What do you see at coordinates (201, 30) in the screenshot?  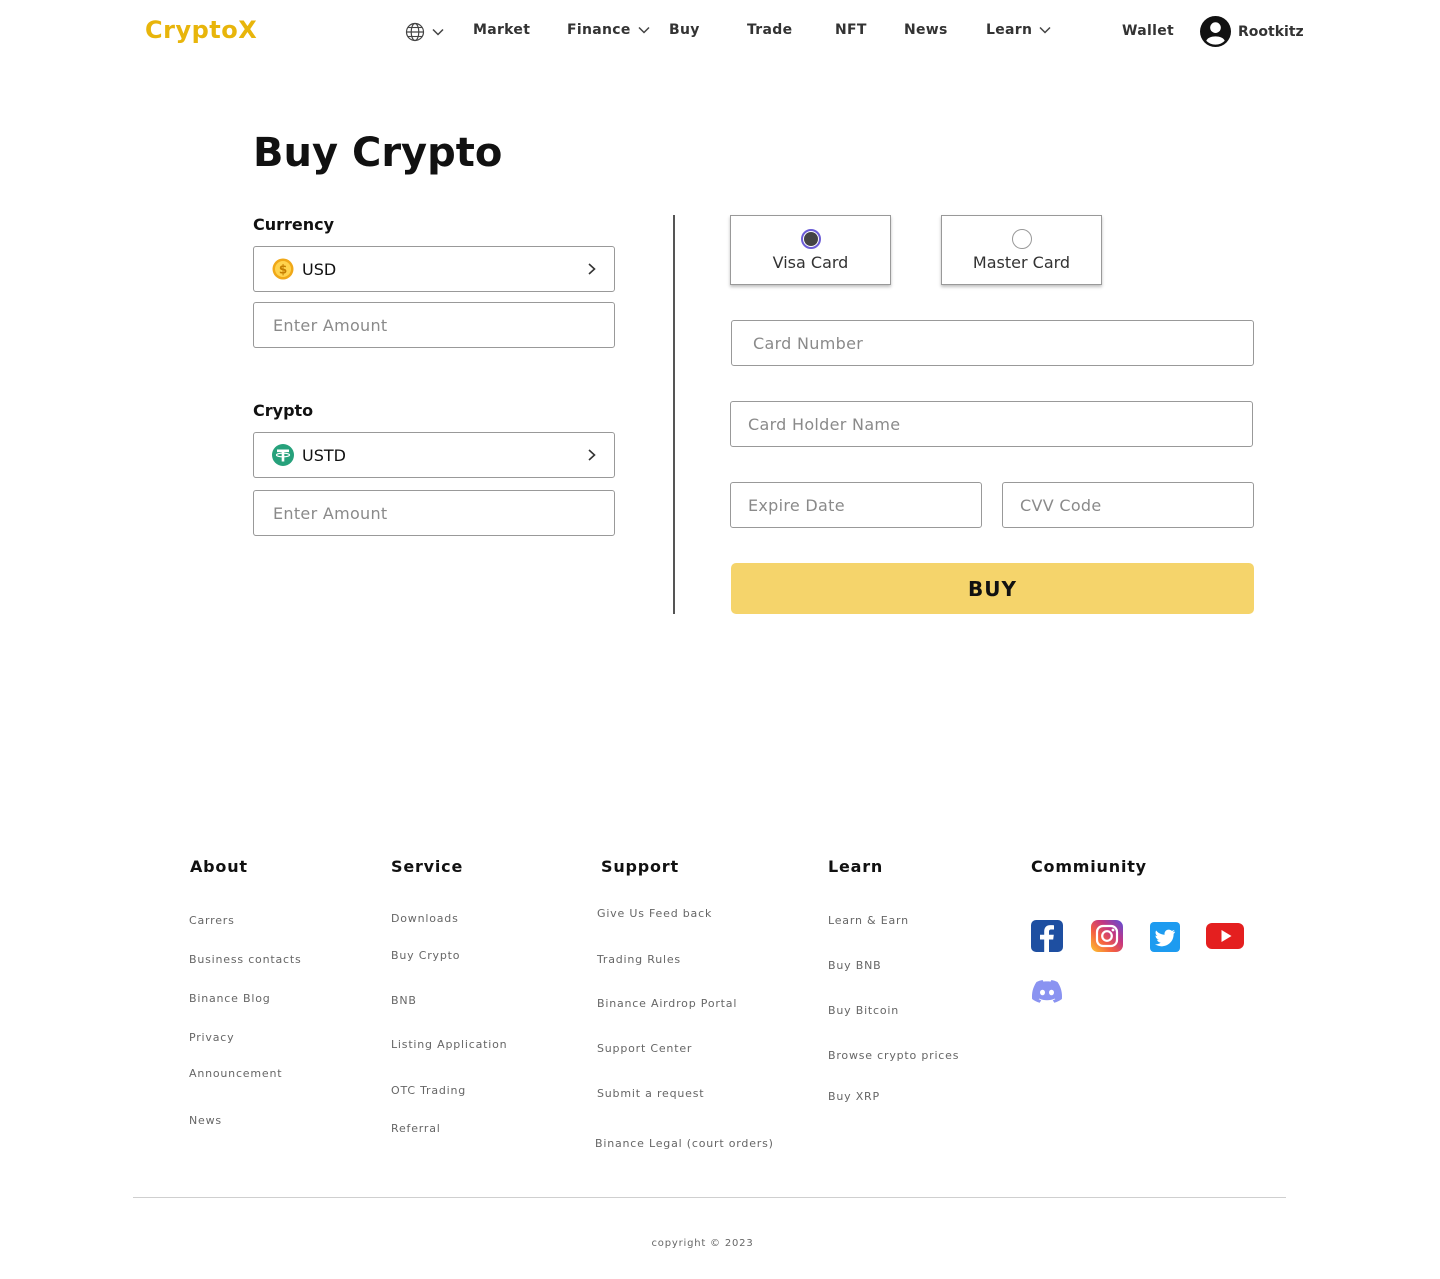 I see `brand-logo: CryptoX` at bounding box center [201, 30].